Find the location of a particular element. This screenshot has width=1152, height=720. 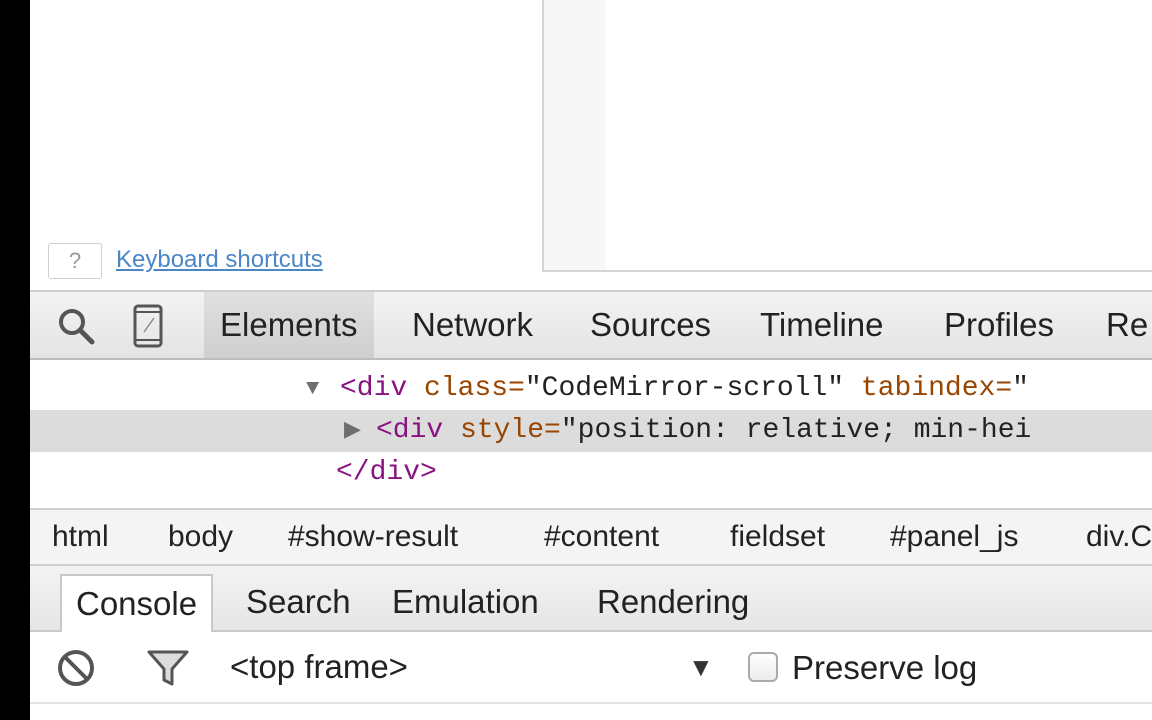

attr-tabindex: tabindex= is located at coordinates (928, 388).